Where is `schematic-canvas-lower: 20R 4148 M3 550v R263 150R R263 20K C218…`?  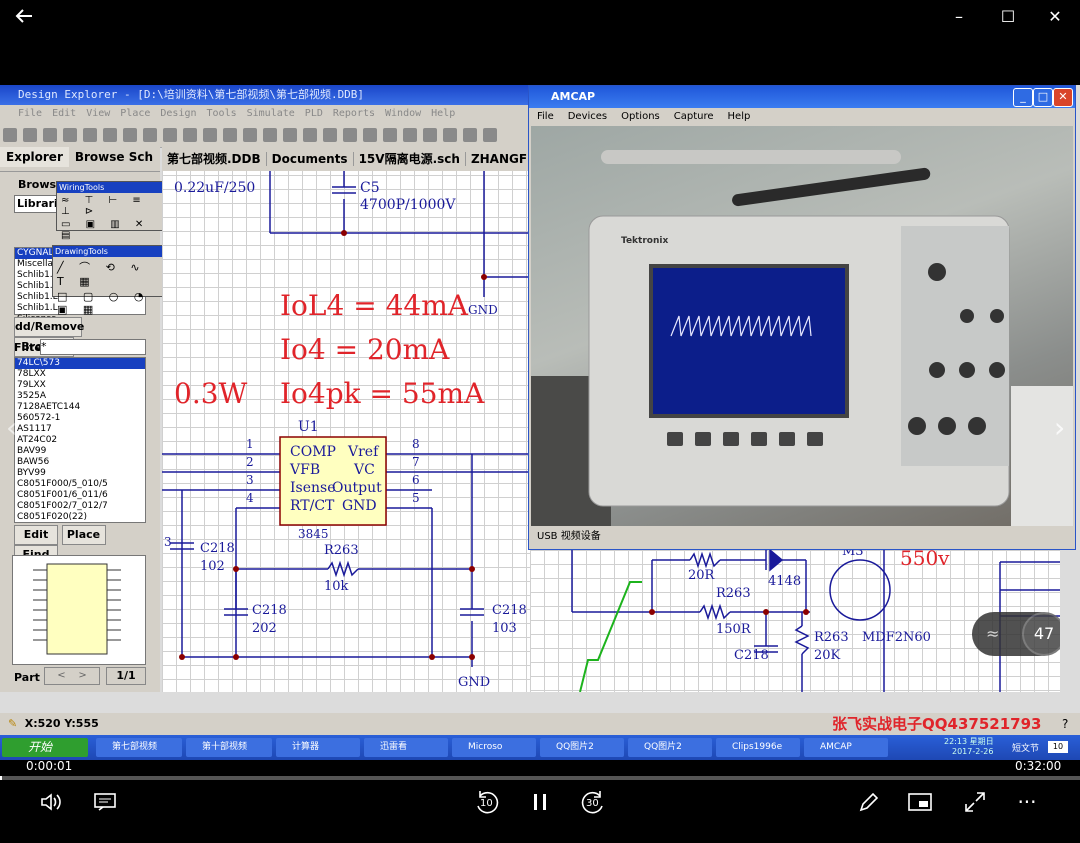 schematic-canvas-lower: 20R 4148 M3 550v R263 150R R263 20K C218… is located at coordinates (795, 621).